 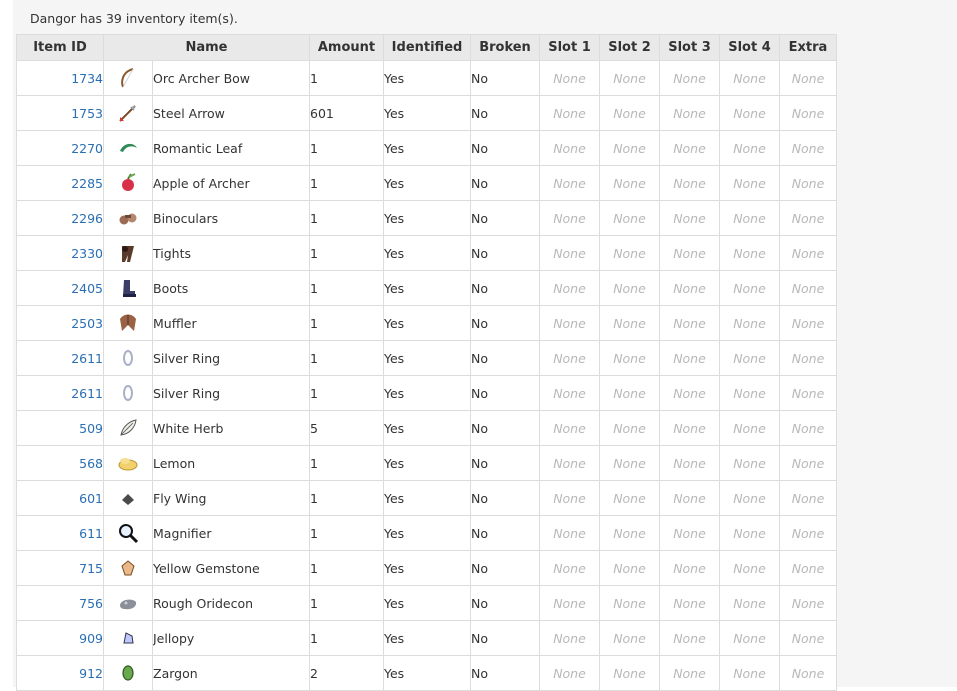 I want to click on item-id-cell: 509, so click(x=60, y=428).